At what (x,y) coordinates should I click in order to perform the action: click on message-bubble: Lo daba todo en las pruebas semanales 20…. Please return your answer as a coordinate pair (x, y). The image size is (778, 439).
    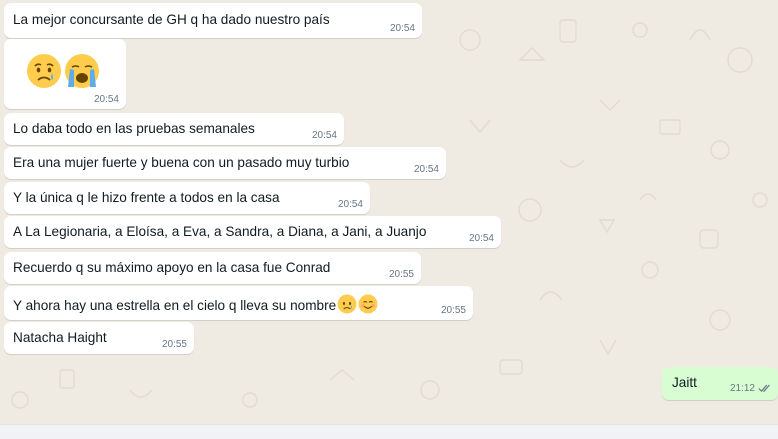
    Looking at the image, I should click on (174, 129).